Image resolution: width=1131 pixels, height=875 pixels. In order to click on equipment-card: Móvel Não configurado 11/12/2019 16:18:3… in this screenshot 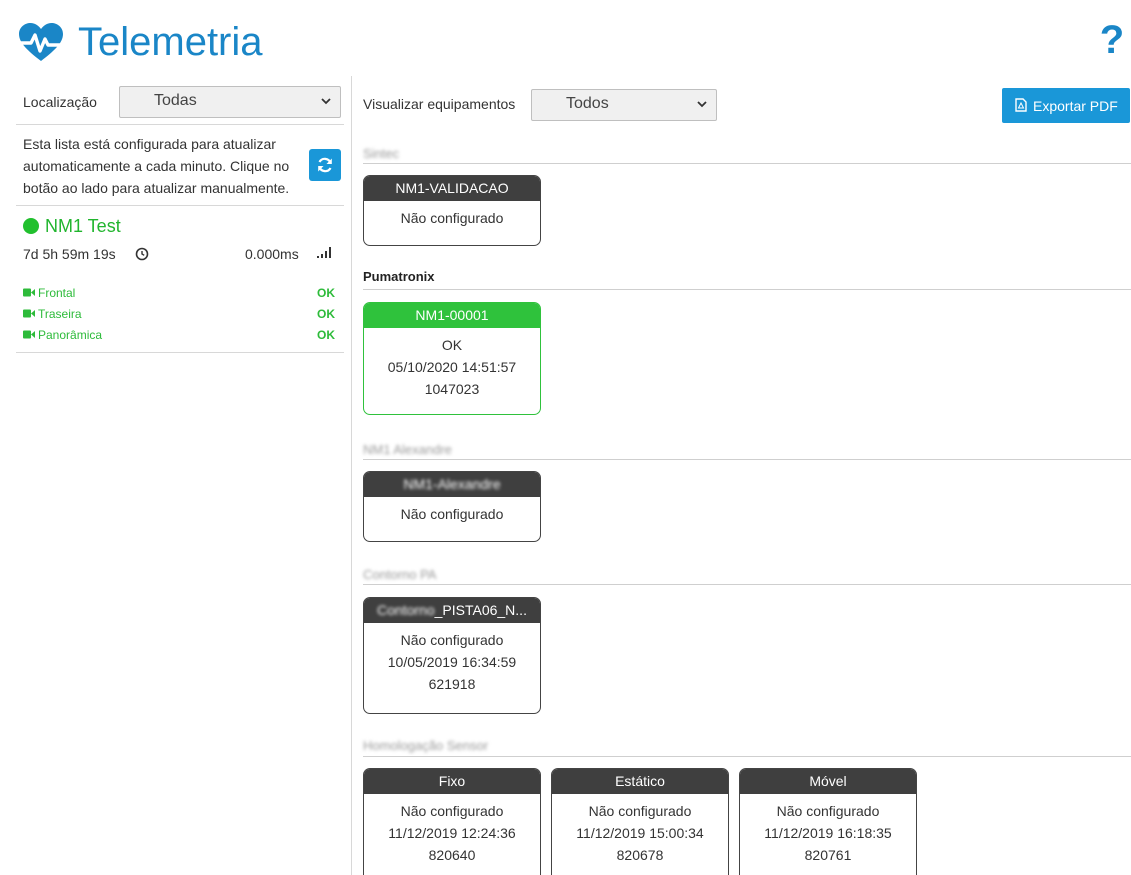, I will do `click(828, 821)`.